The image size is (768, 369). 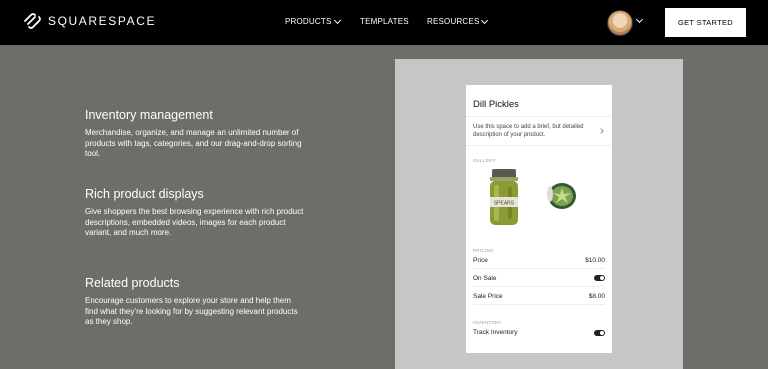 I want to click on feature-title: Inventory management, so click(x=149, y=115).